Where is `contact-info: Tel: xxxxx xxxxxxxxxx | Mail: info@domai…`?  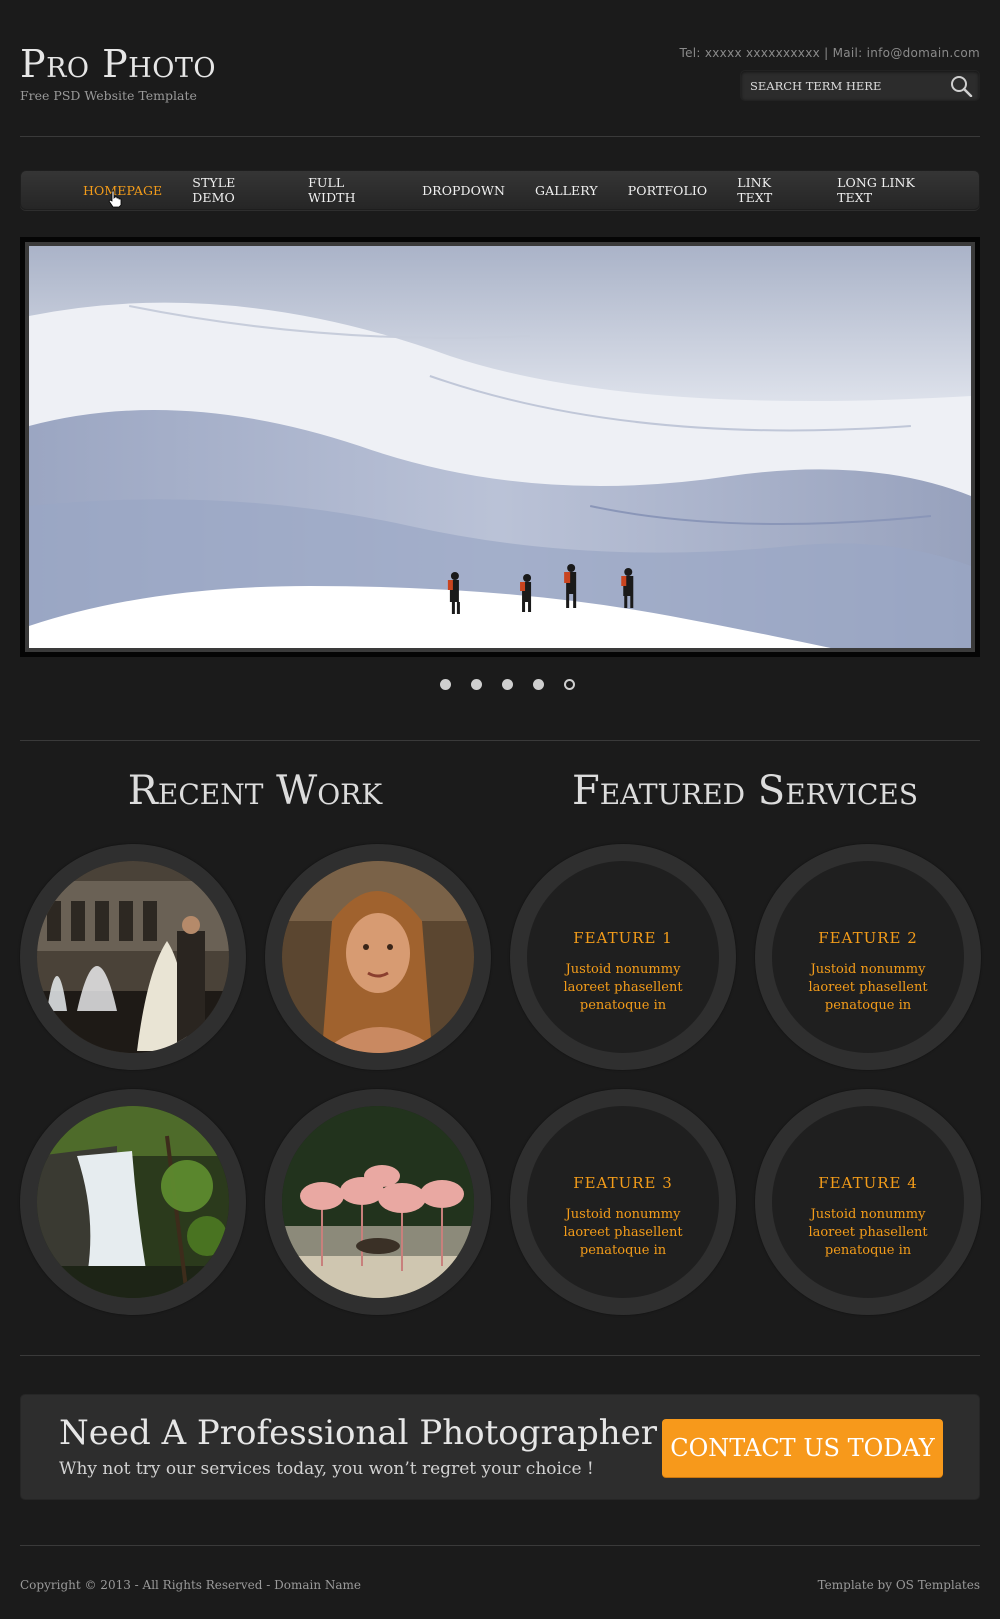 contact-info: Tel: xxxxx xxxxxxxxxx | Mail: info@domai… is located at coordinates (829, 53).